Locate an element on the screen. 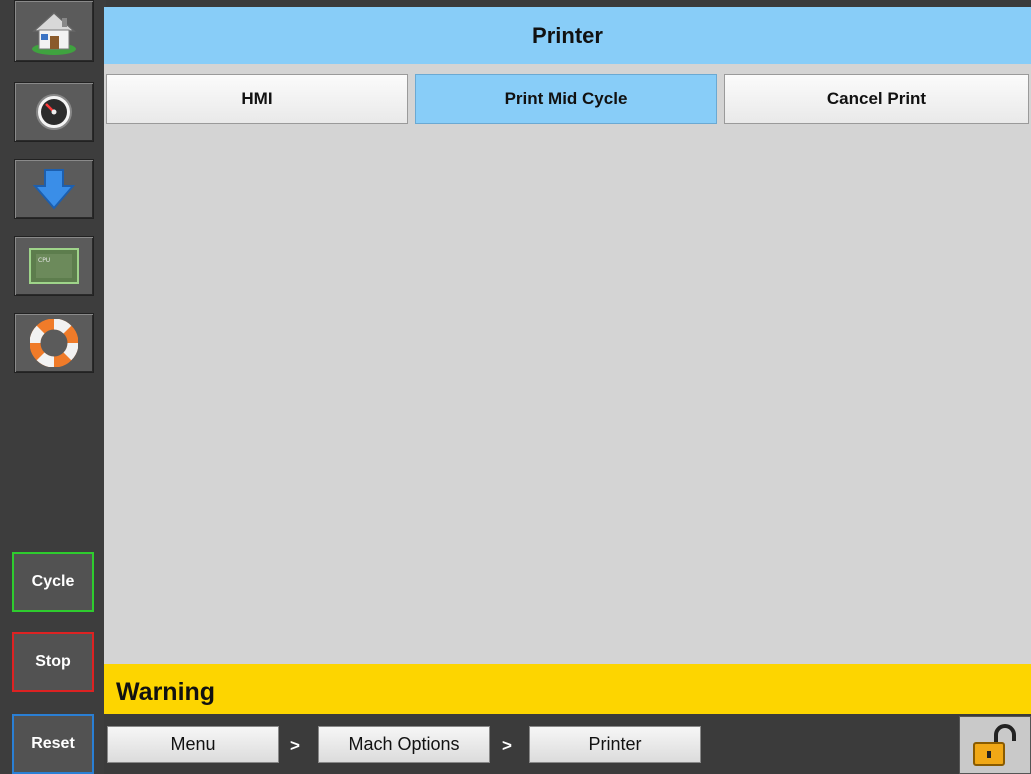 Image resolution: width=1031 pixels, height=774 pixels. download-button is located at coordinates (54, 189).